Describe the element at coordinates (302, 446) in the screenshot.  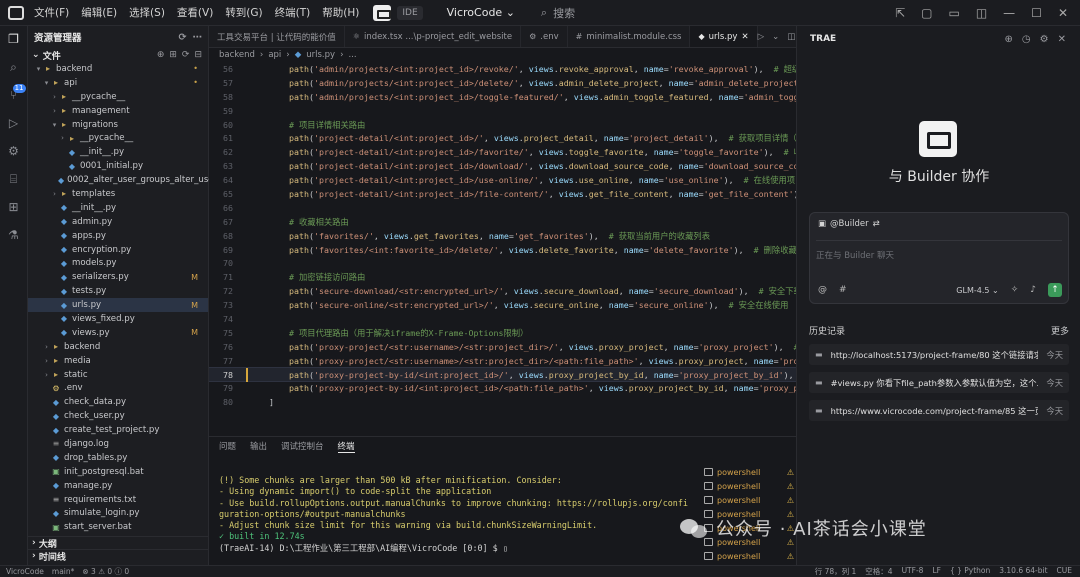
I see `panel-tab: 调试控制台` at that location.